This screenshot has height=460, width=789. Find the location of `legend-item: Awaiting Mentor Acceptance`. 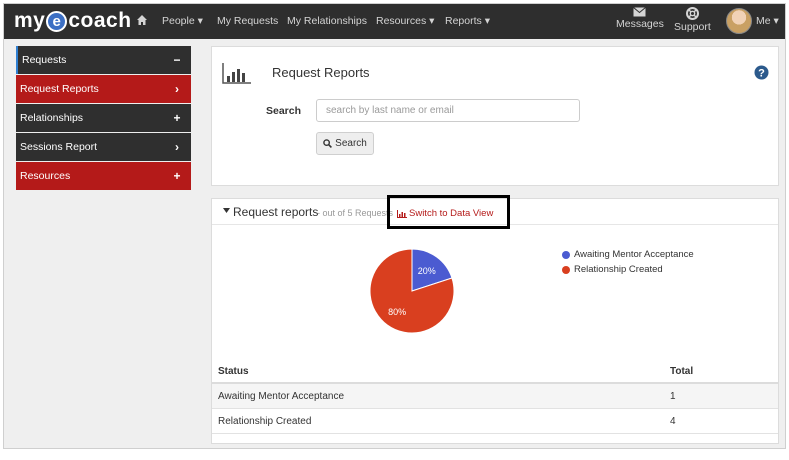

legend-item: Awaiting Mentor Acceptance is located at coordinates (628, 254).